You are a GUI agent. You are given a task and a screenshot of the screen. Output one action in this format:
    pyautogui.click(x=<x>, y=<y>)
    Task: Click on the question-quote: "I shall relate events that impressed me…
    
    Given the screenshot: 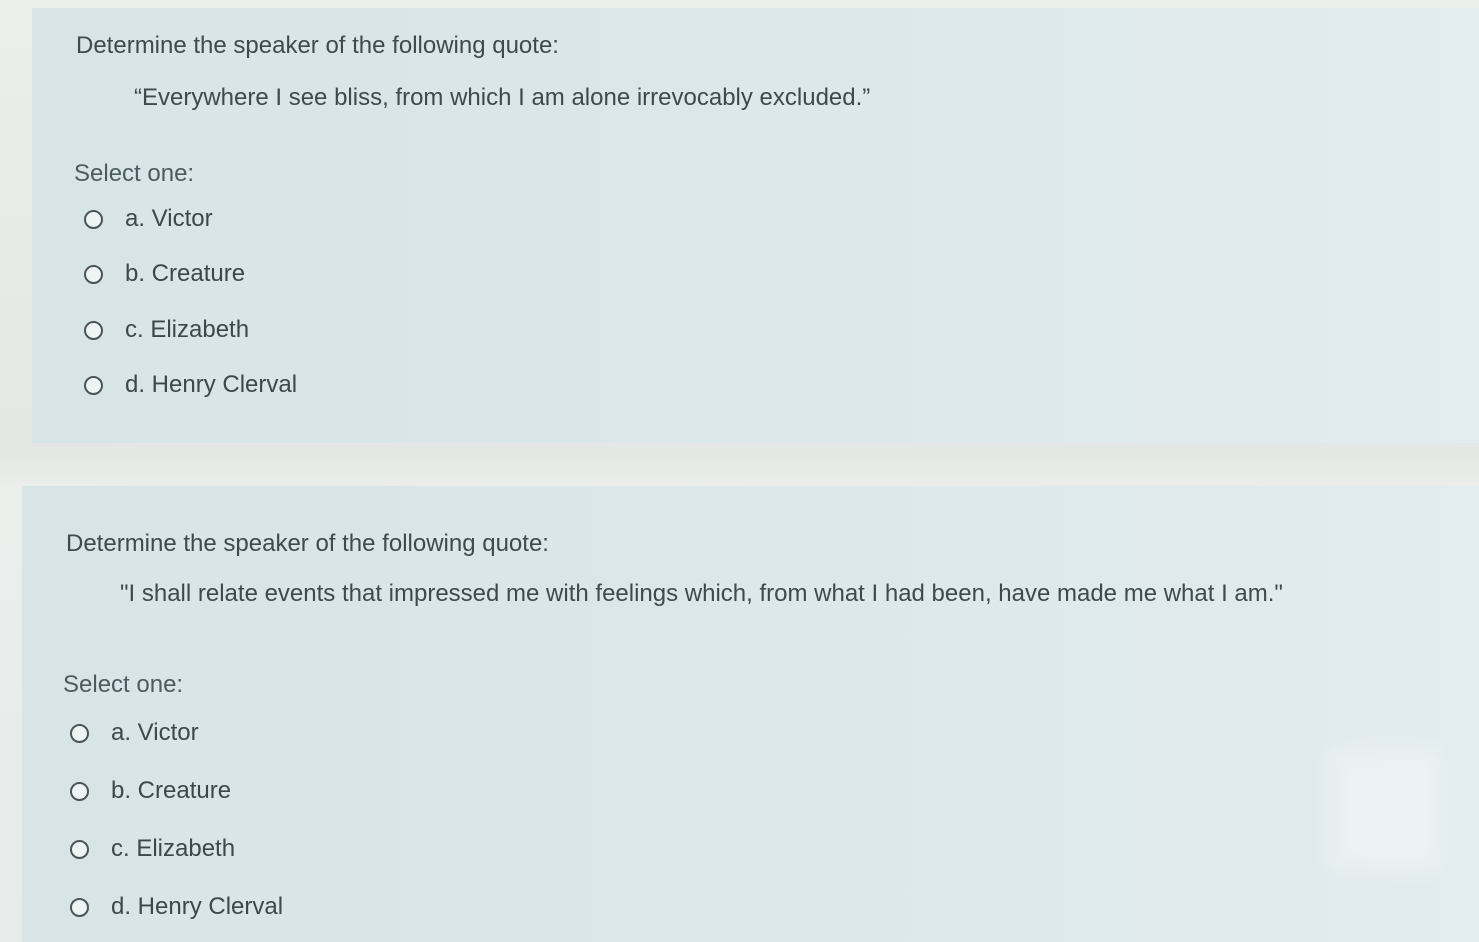 What is the action you would take?
    pyautogui.click(x=701, y=593)
    